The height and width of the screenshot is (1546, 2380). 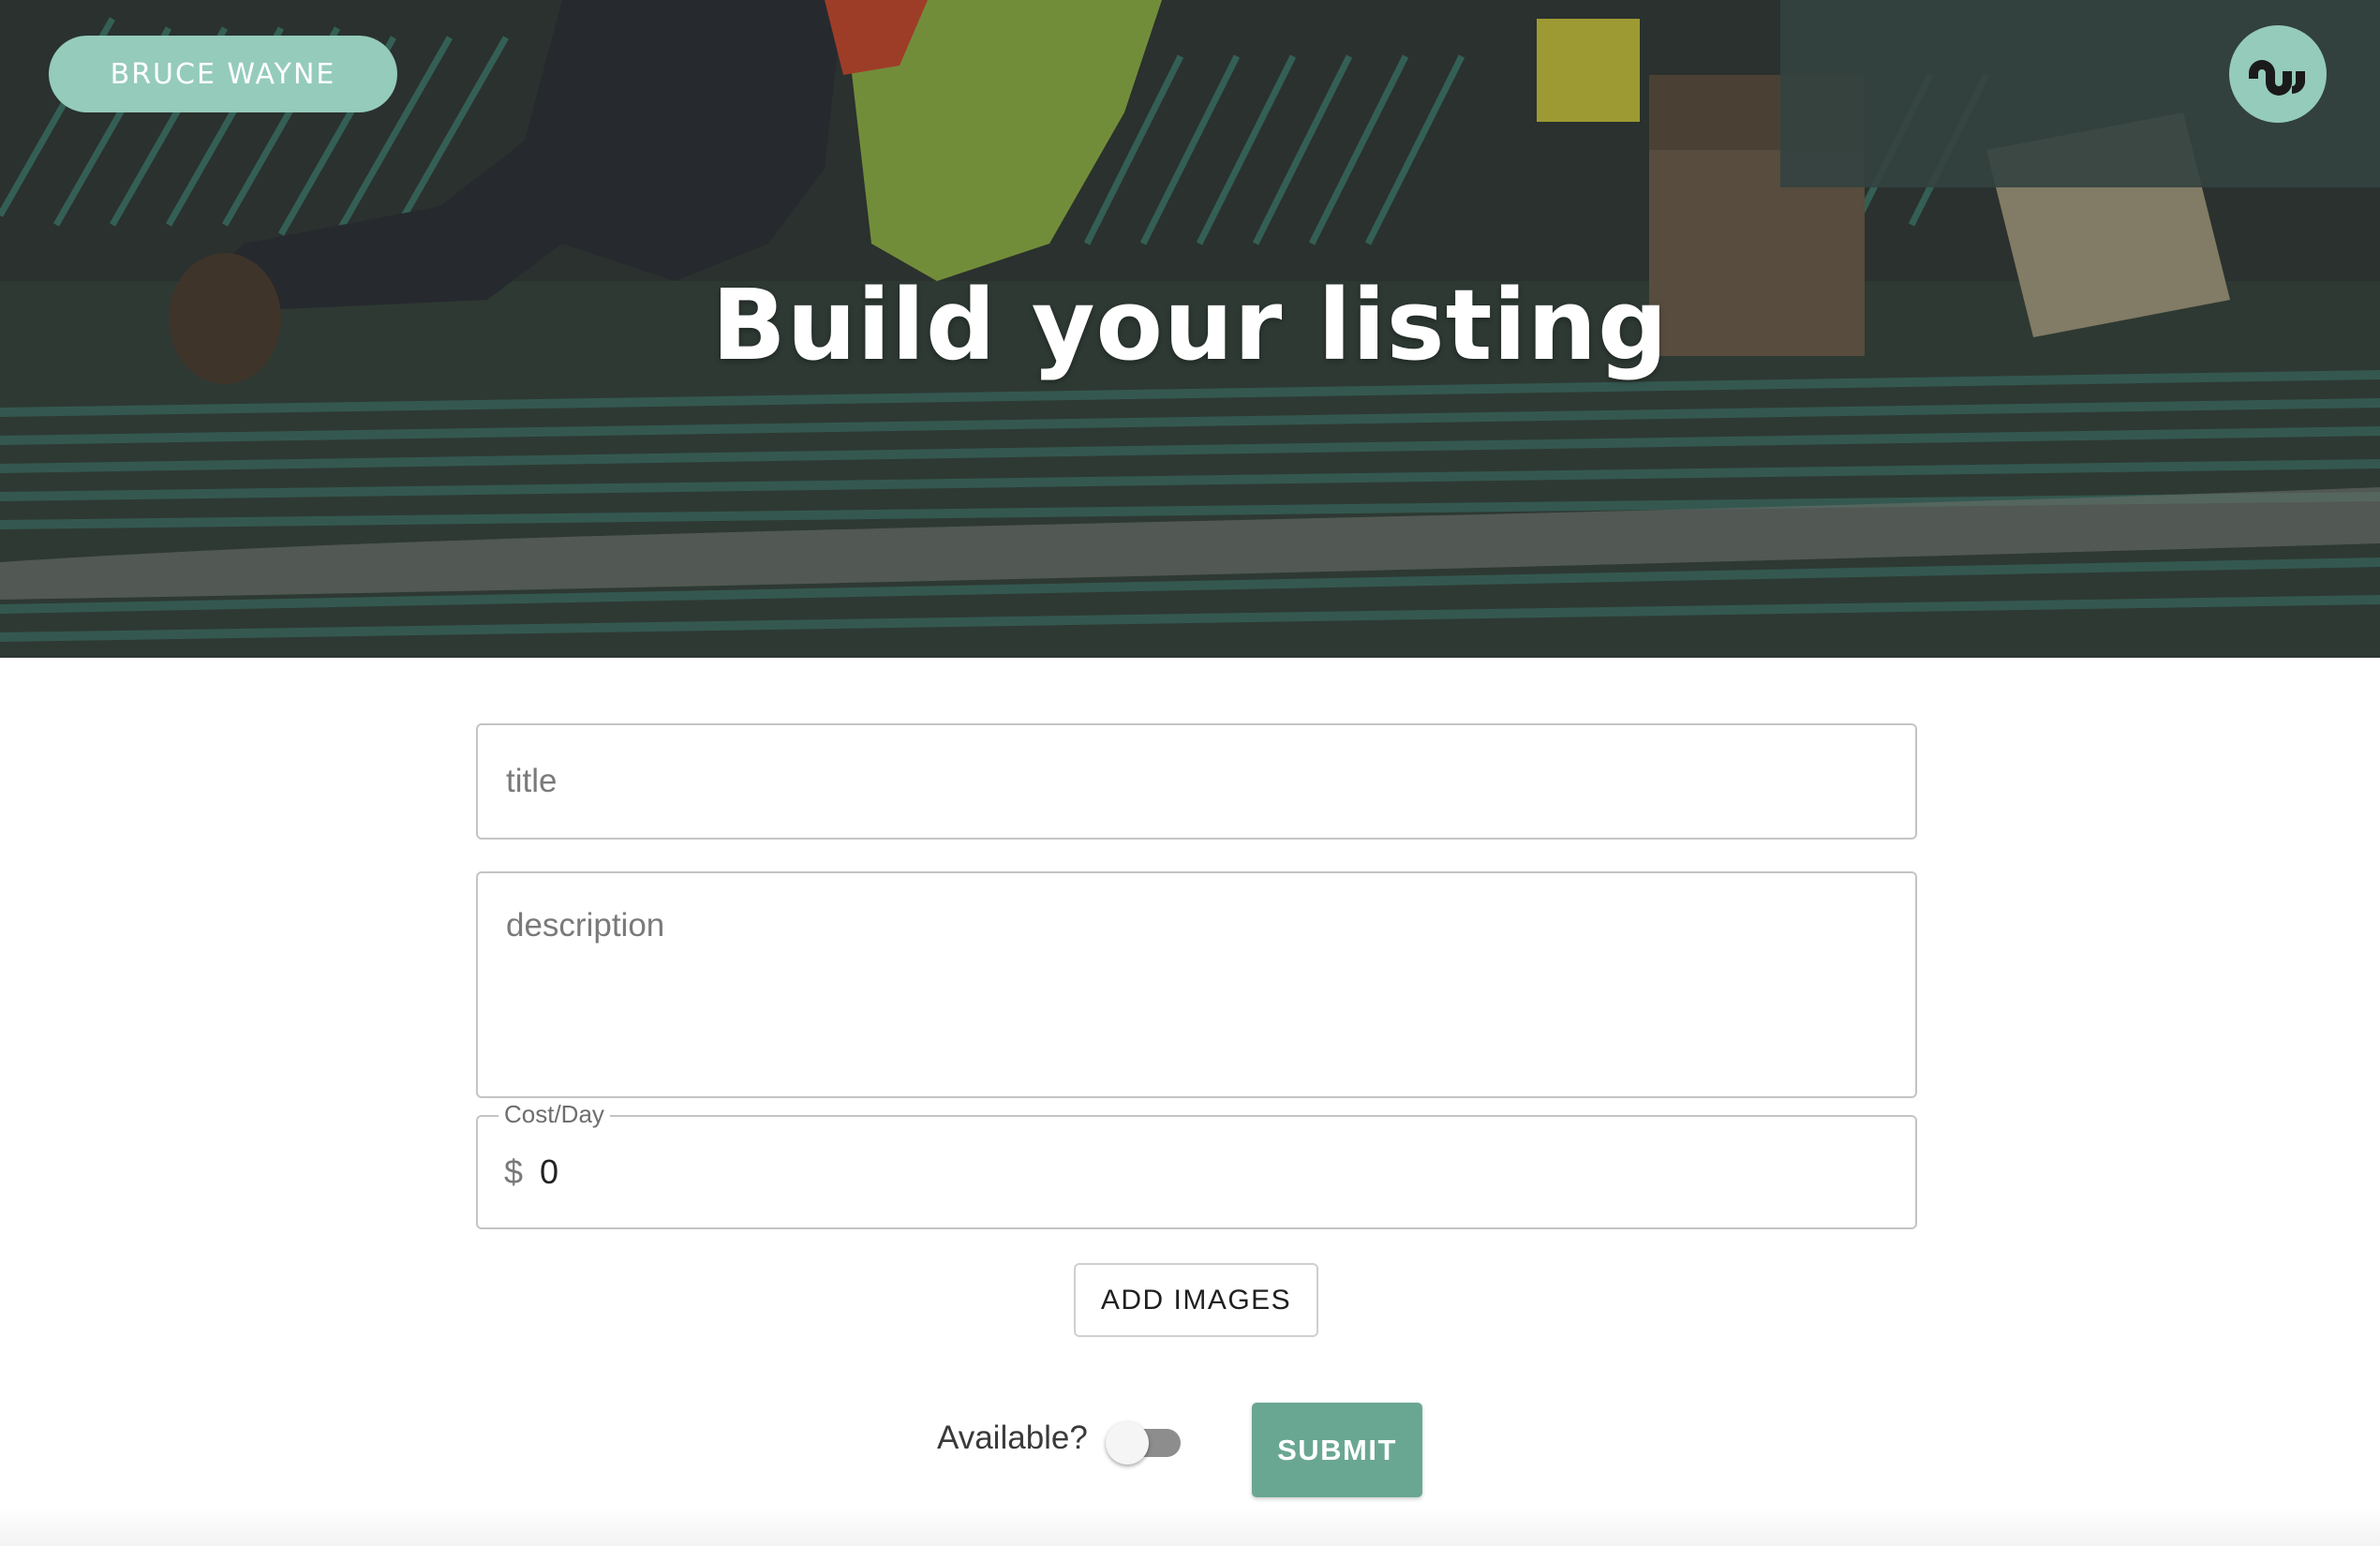 I want to click on title-input, so click(x=1196, y=781).